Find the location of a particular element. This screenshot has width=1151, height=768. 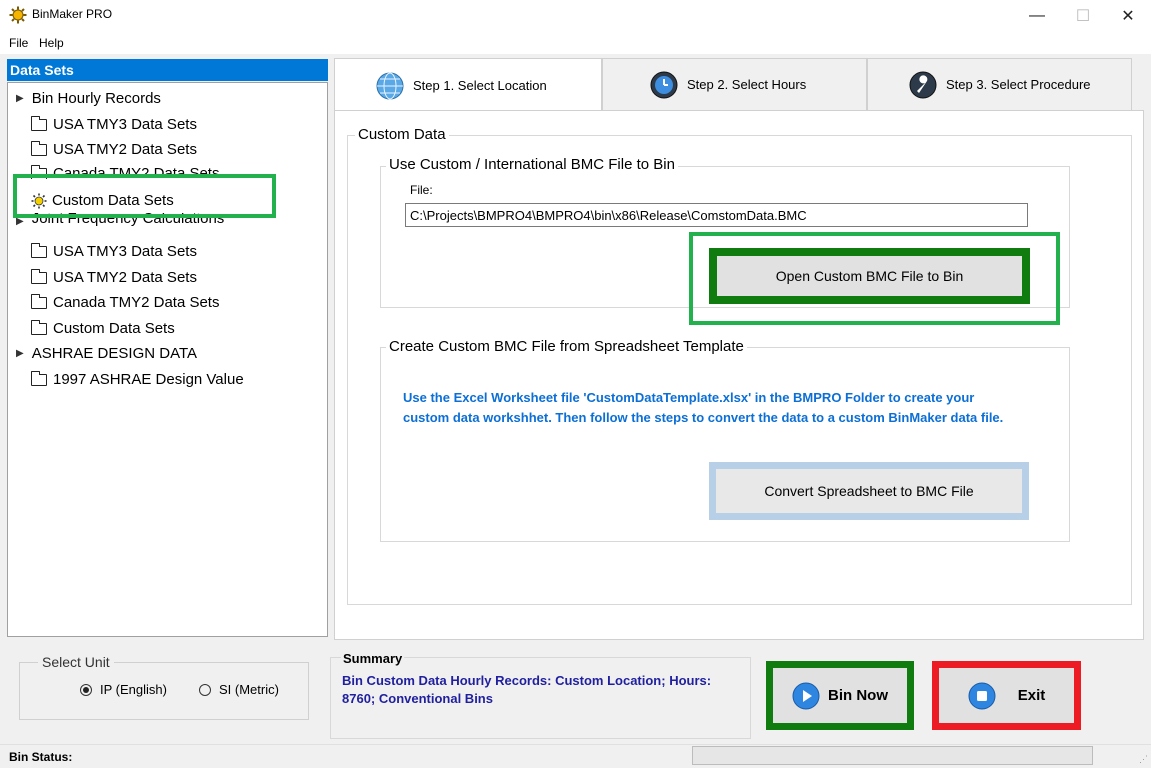

tree-item: 1997 ASHRAE Design Value is located at coordinates (137, 379).